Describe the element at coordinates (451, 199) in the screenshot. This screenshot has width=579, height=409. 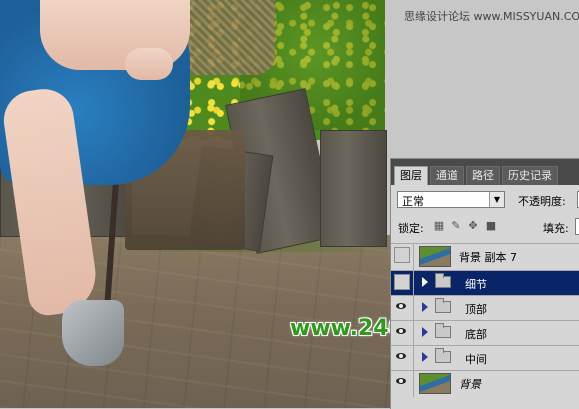
I see `blend-mode-select: 正常 ▼` at that location.